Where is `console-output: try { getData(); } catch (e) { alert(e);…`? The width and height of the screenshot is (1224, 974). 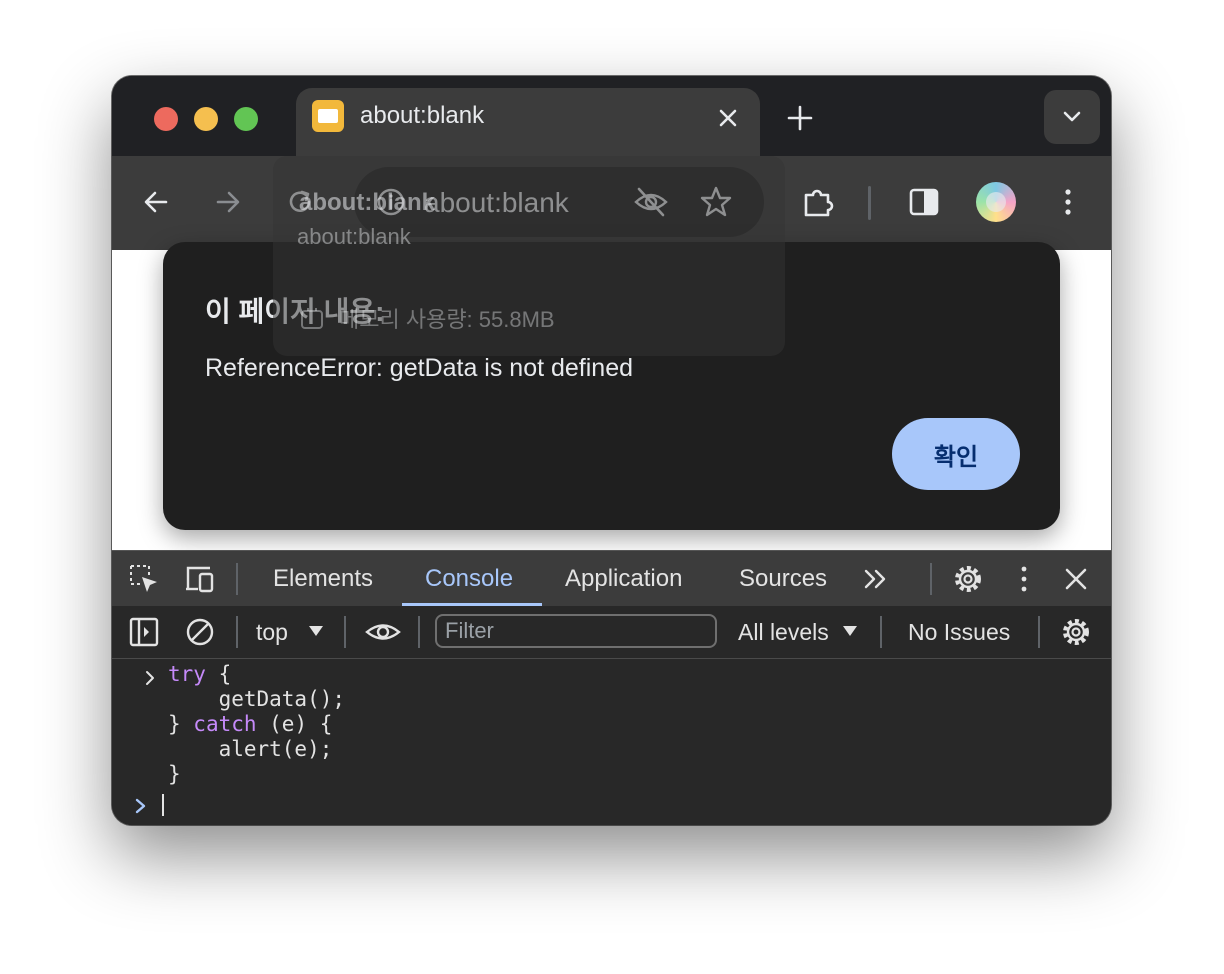
console-output: try { getData(); } catch (e) { alert(e);… is located at coordinates (611, 742).